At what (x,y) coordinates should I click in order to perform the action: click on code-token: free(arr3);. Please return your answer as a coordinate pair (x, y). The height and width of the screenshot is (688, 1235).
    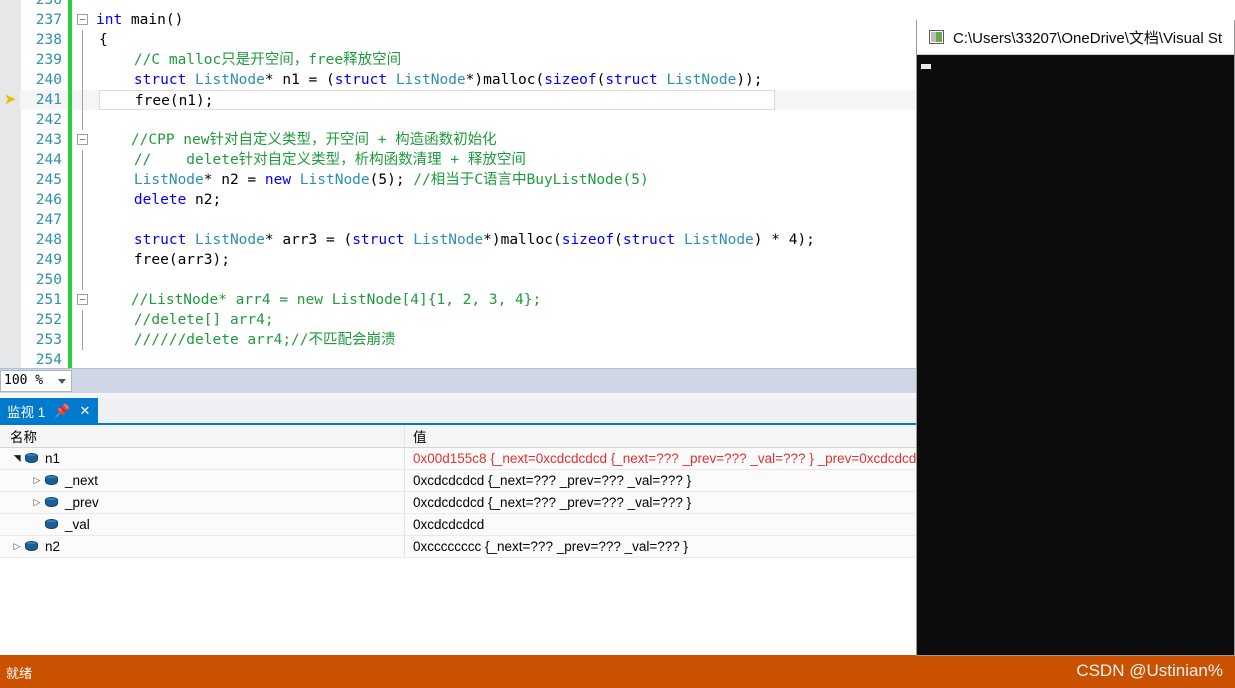
    Looking at the image, I should click on (164, 260).